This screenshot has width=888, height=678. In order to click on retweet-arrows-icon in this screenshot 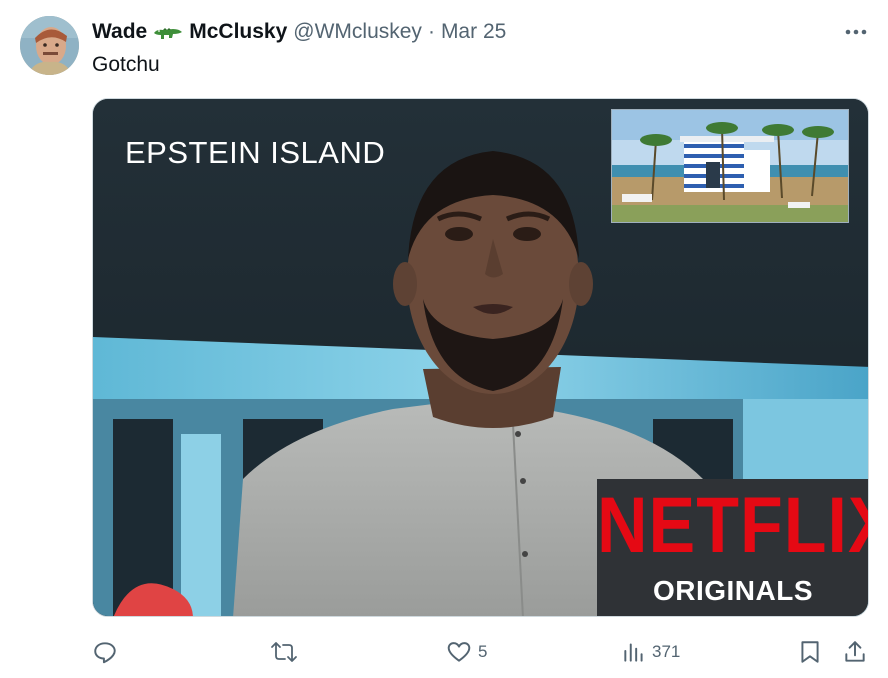, I will do `click(284, 652)`.